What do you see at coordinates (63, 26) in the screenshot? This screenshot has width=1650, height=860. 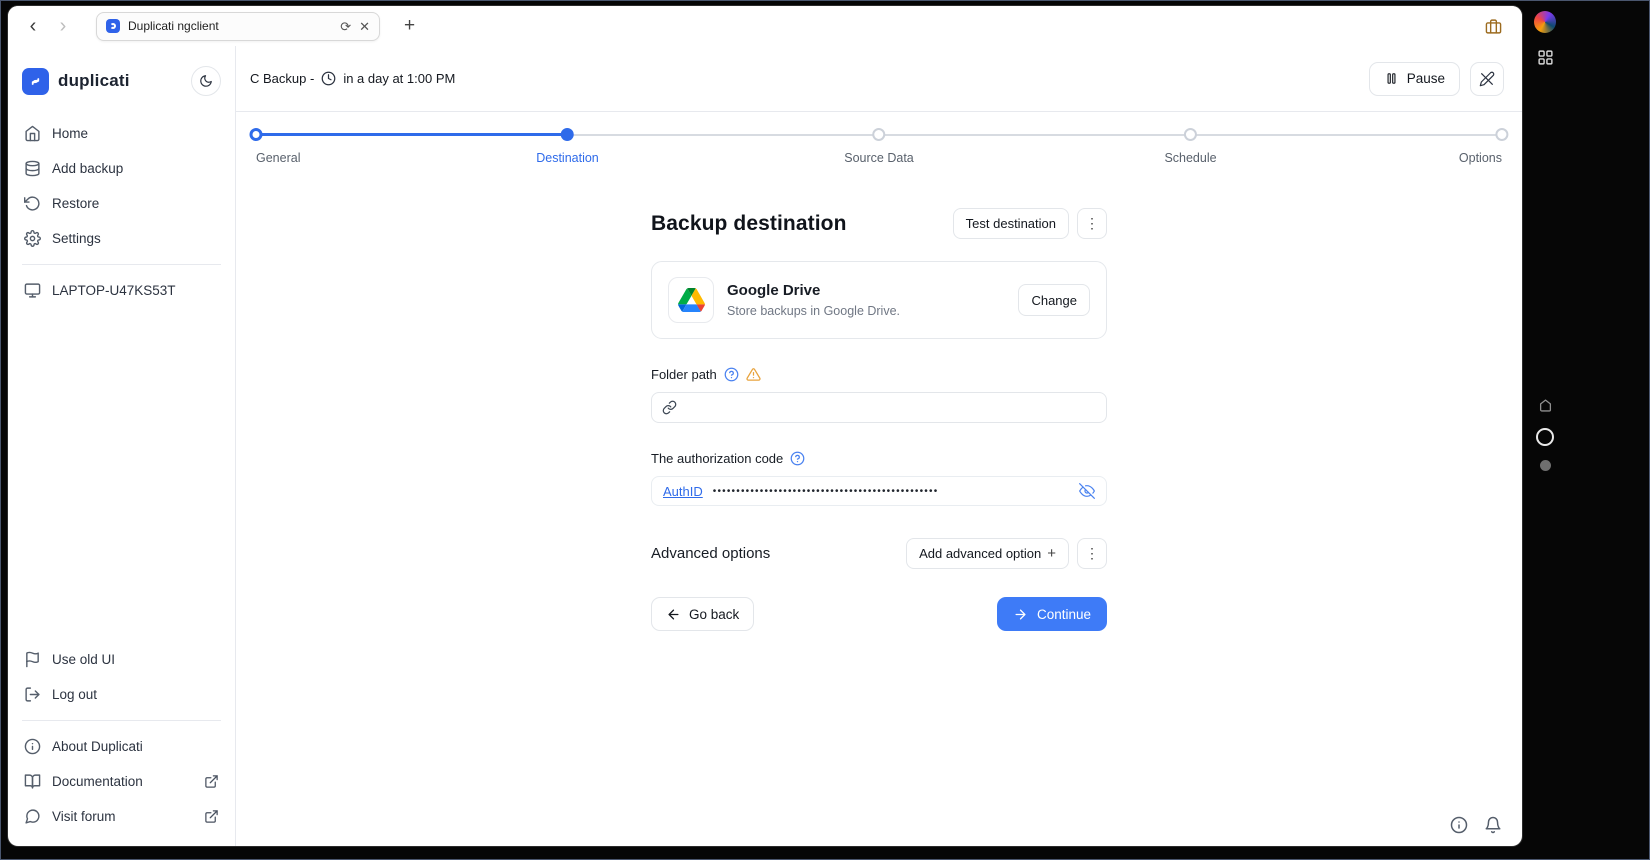 I see `browser-forward-button: ›` at bounding box center [63, 26].